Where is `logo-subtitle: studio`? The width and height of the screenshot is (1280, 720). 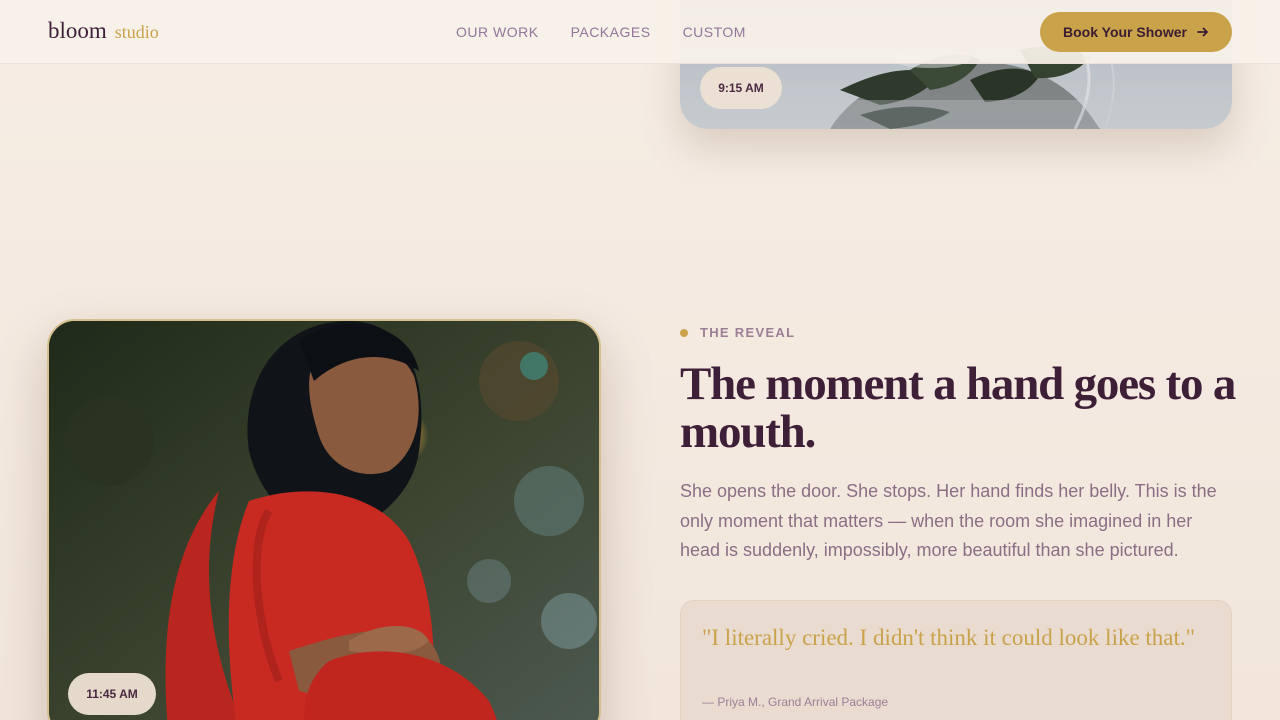 logo-subtitle: studio is located at coordinates (136, 32).